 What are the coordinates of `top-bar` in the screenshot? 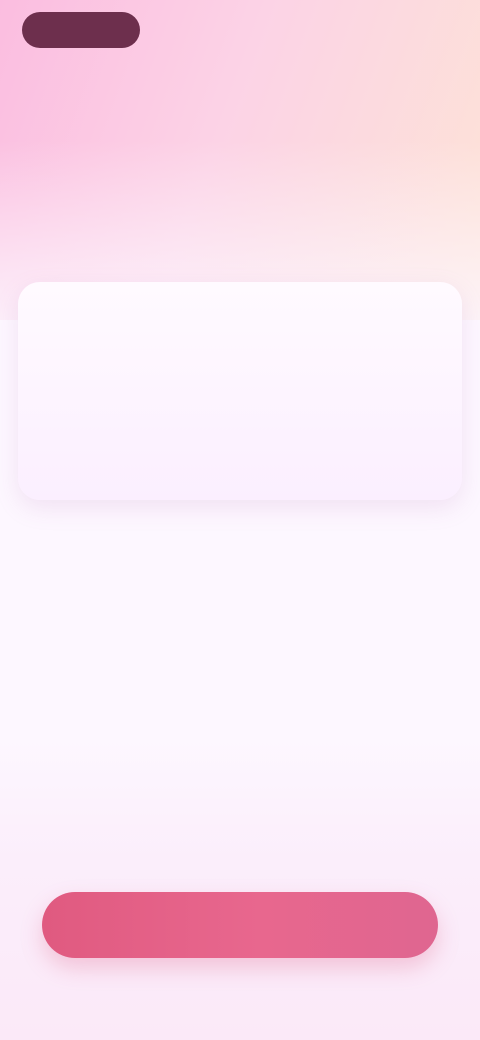 It's located at (240, 32).